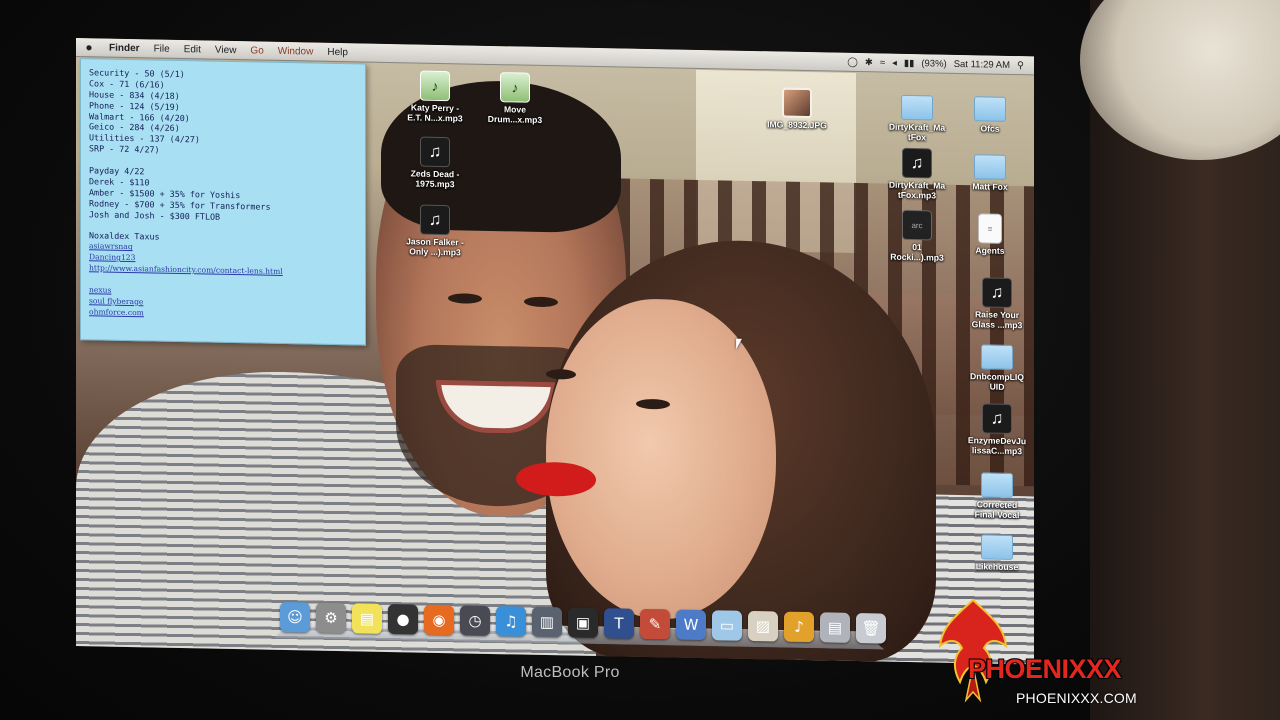 This screenshot has width=1280, height=720. I want to click on dock-item-stickies: ▤, so click(367, 618).